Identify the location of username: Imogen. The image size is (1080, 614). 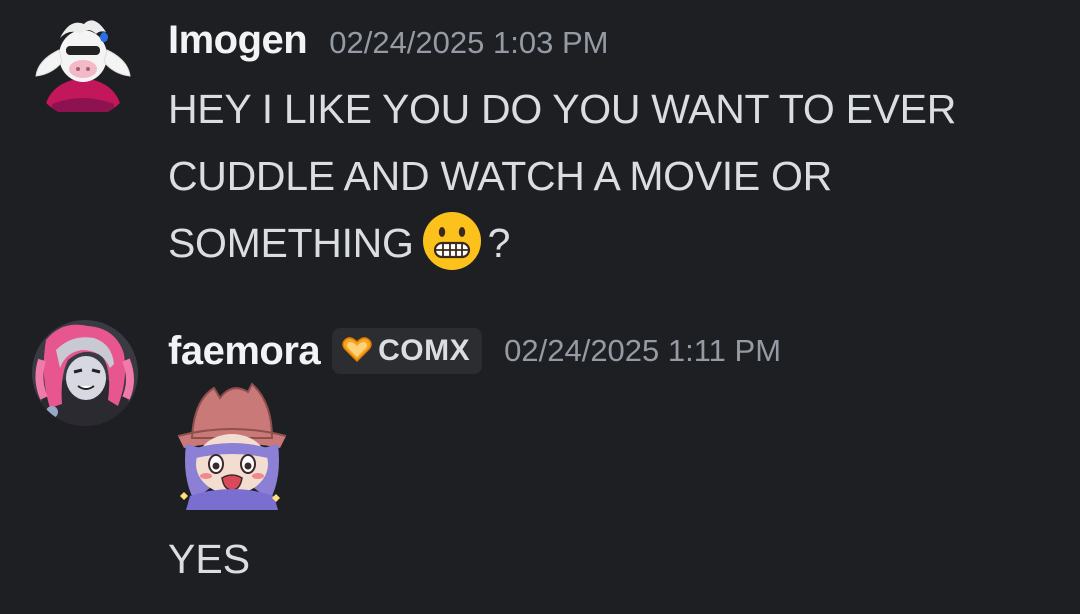
(238, 40).